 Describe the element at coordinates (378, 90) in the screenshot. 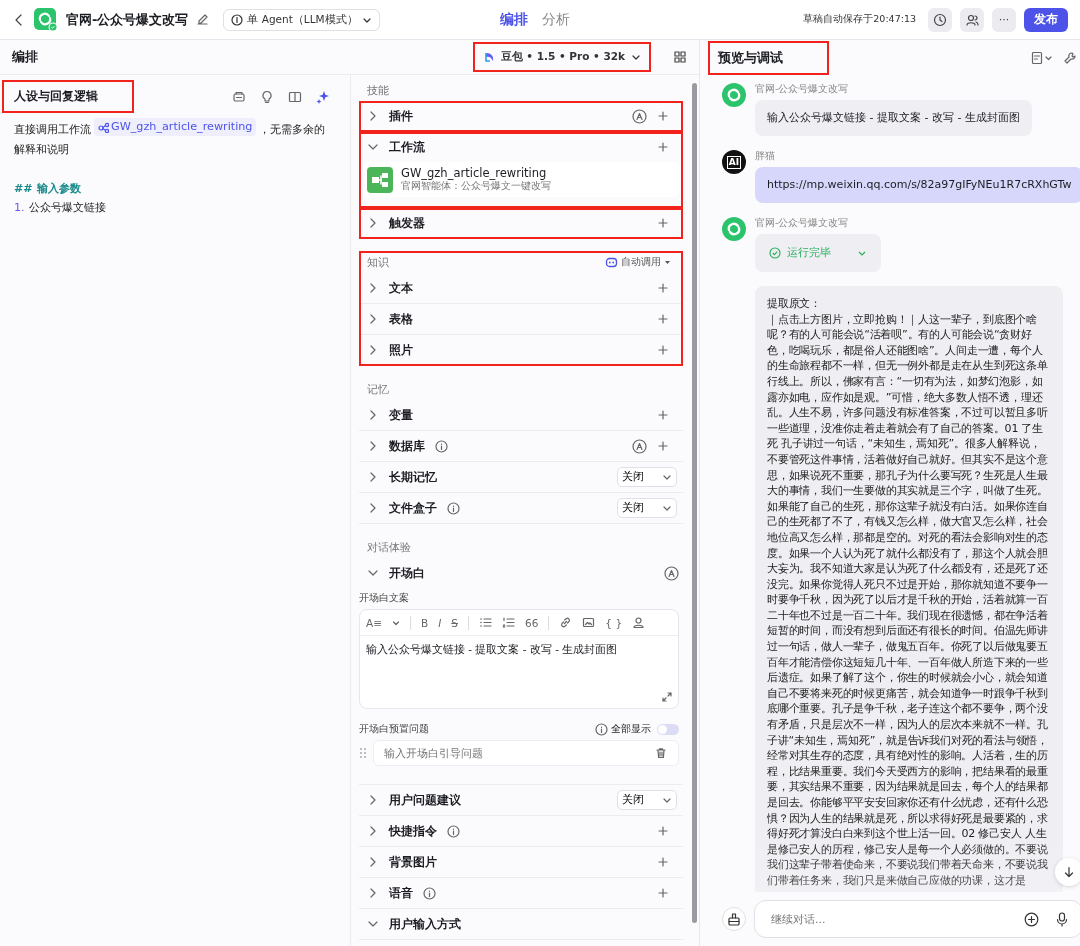

I see `section-heading: 技能` at that location.